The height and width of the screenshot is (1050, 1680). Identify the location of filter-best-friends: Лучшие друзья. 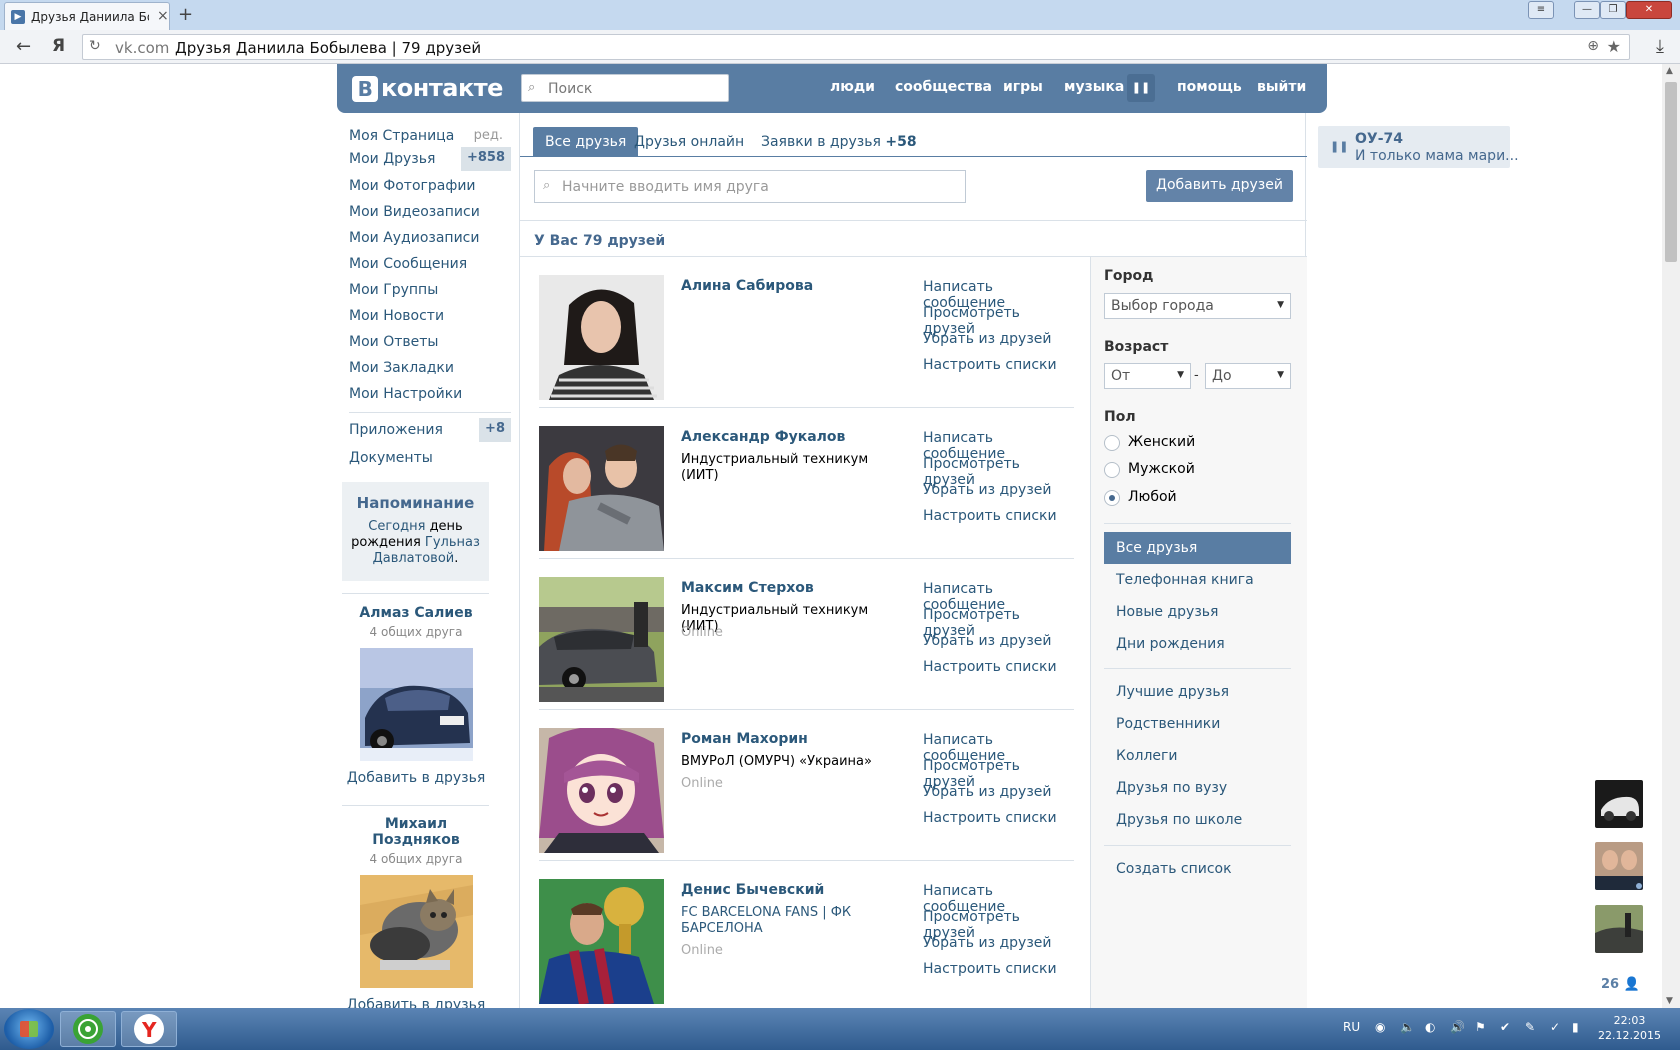
(1197, 692).